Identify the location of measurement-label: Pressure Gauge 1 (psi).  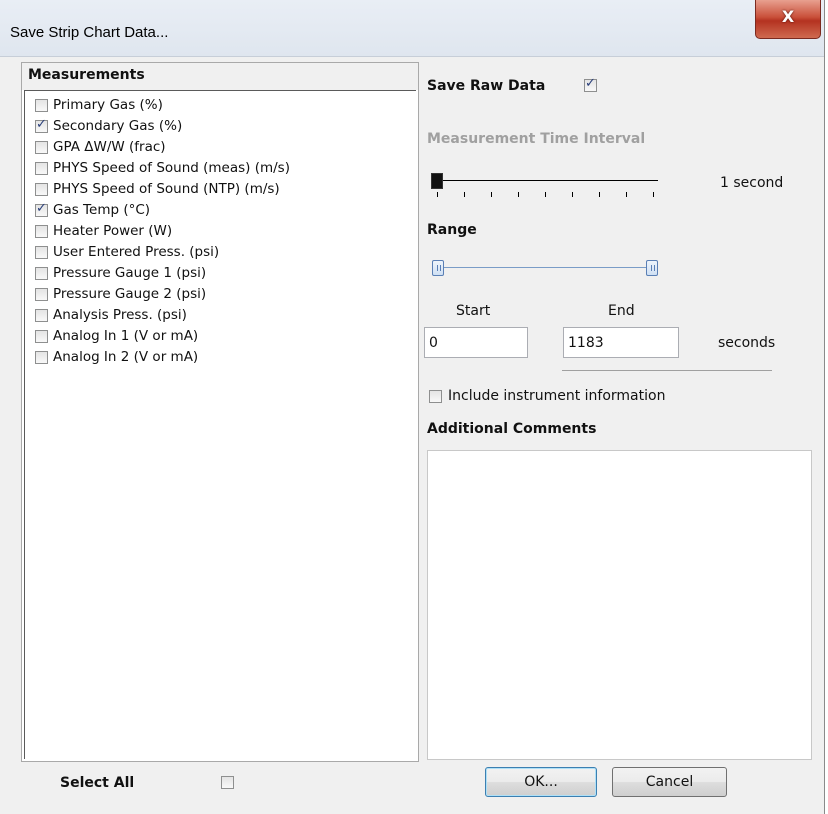
(130, 273).